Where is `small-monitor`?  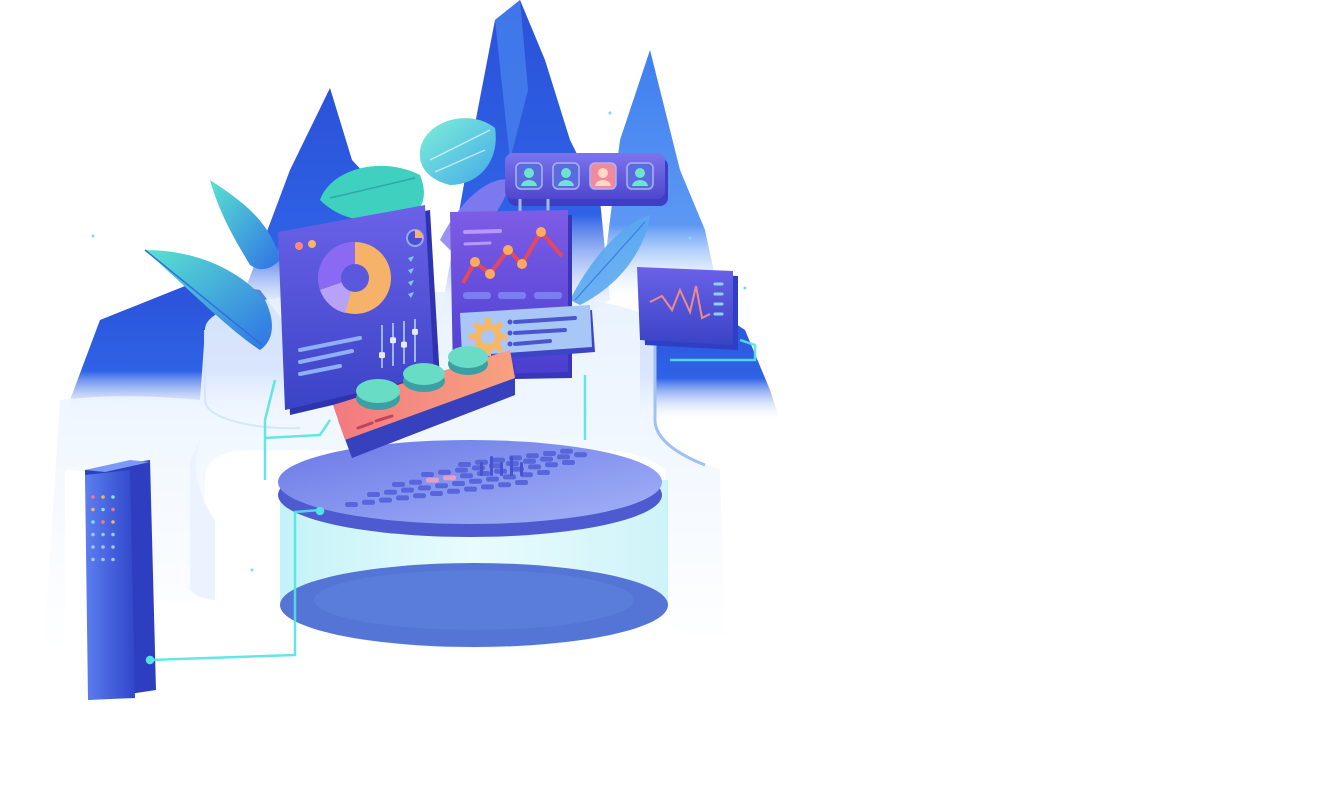 small-monitor is located at coordinates (687, 308).